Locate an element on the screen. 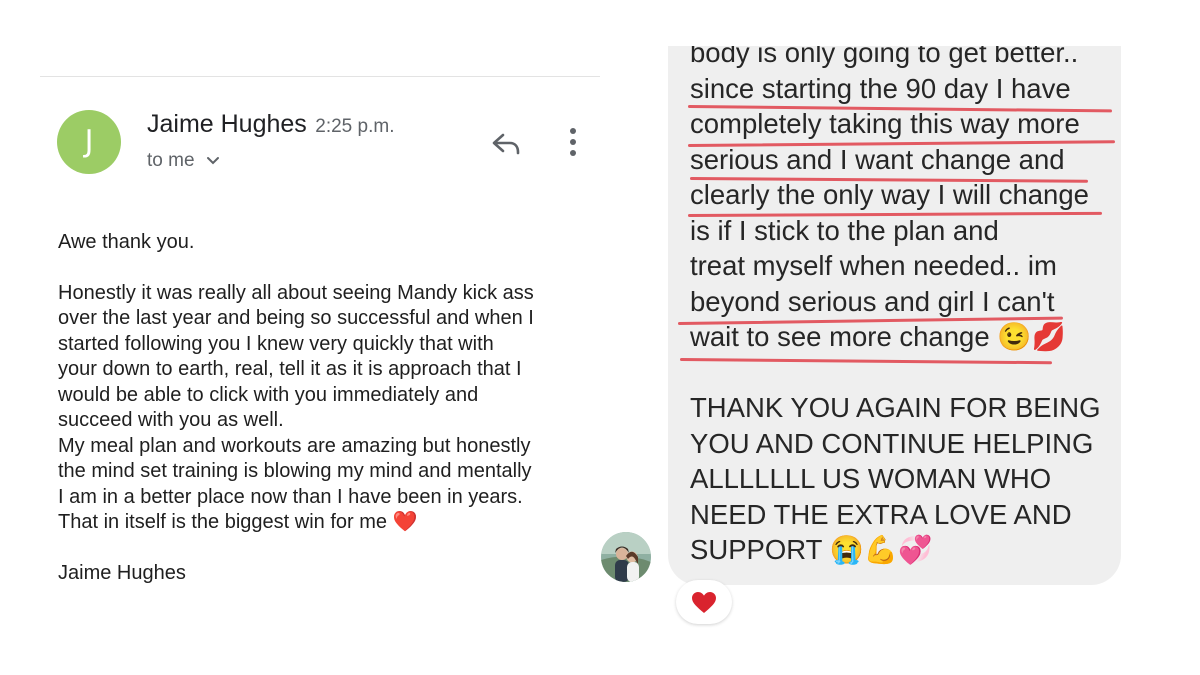  message-line: serious and I want change and is located at coordinates (877, 159).